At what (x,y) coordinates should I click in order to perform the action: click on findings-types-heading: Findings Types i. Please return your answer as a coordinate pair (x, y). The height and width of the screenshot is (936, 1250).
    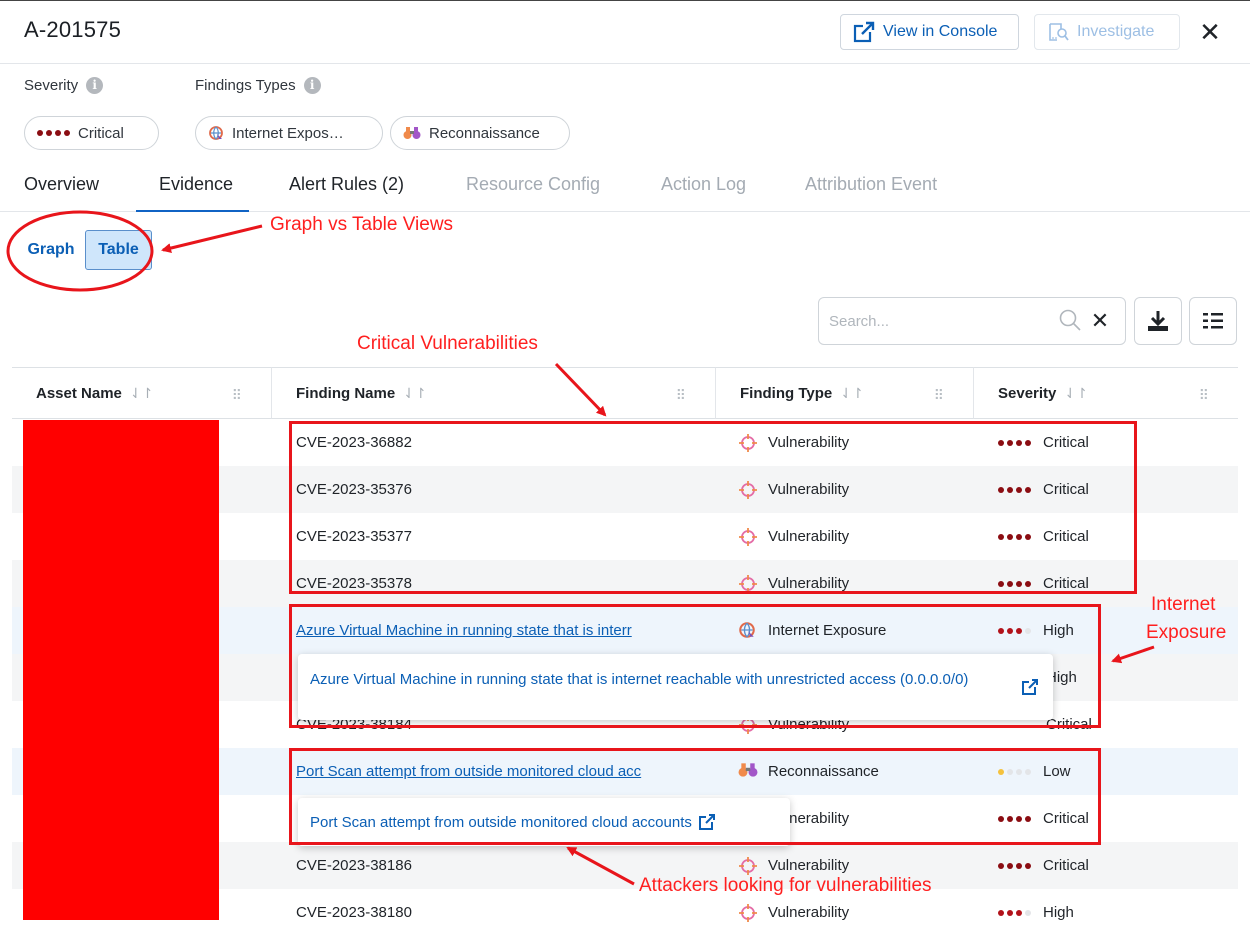
    Looking at the image, I should click on (258, 85).